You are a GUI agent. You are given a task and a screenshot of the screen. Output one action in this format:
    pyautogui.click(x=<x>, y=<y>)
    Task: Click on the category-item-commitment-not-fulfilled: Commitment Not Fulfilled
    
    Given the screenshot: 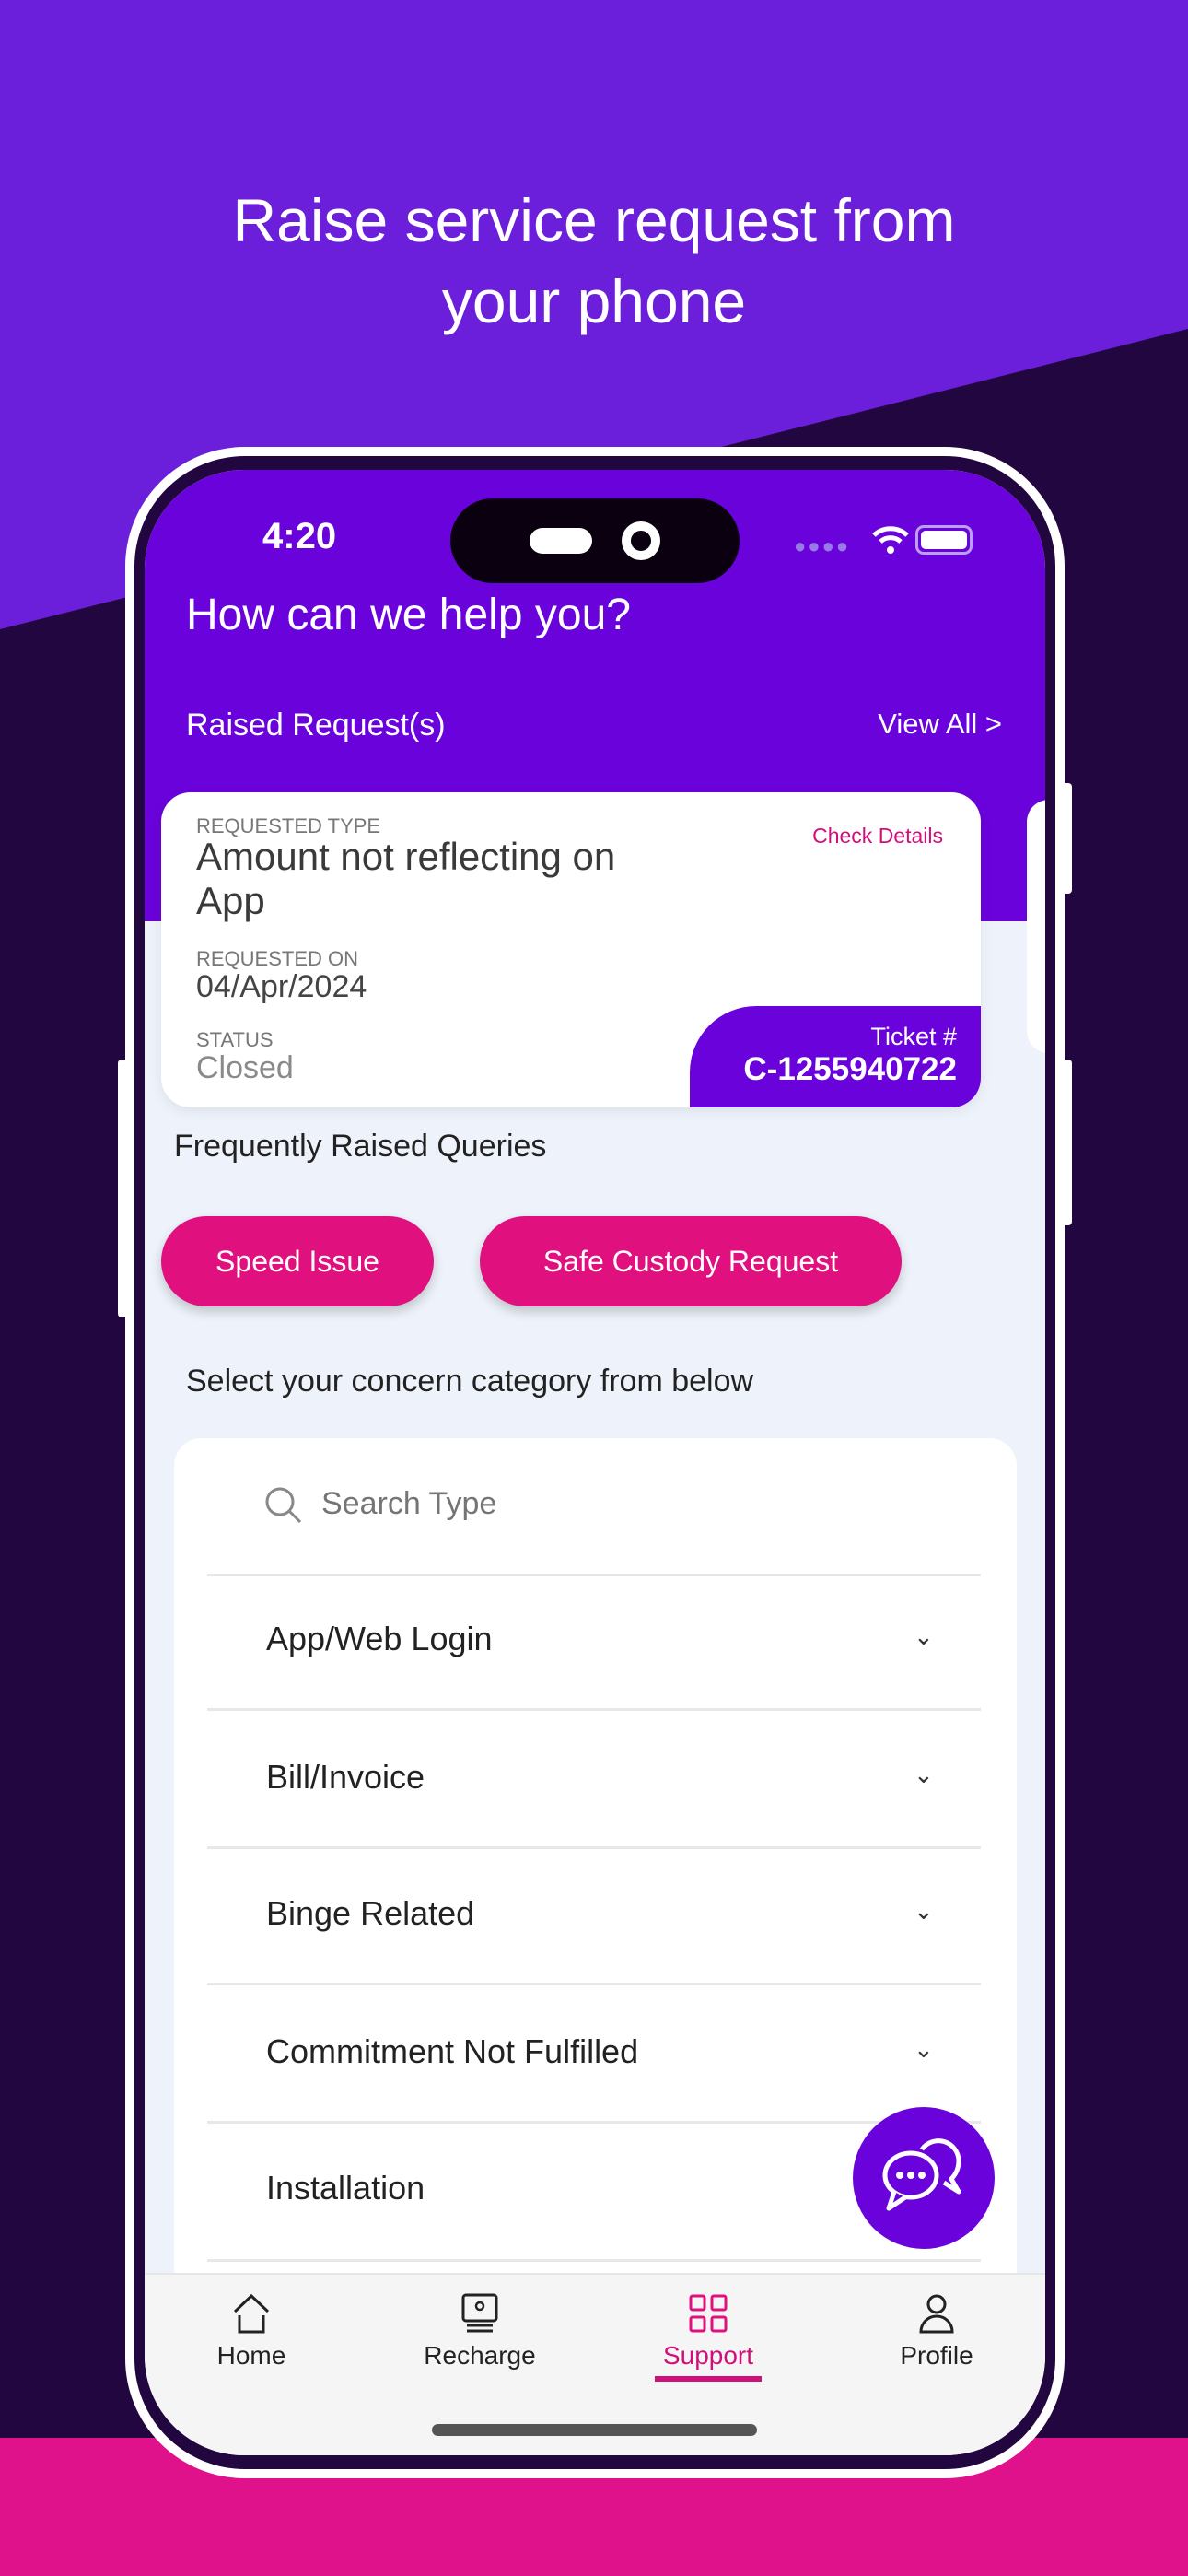 What is the action you would take?
    pyautogui.click(x=607, y=2052)
    